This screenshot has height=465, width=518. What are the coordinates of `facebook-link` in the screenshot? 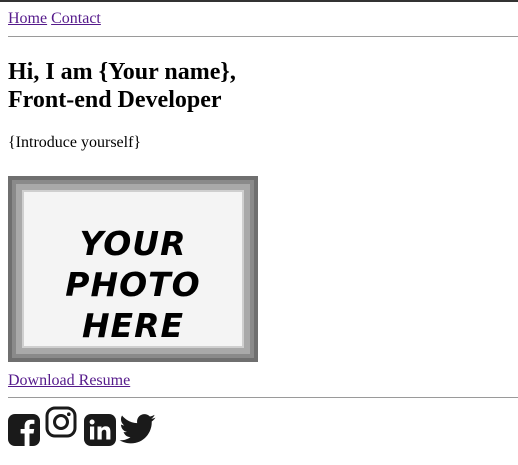 It's located at (24, 430).